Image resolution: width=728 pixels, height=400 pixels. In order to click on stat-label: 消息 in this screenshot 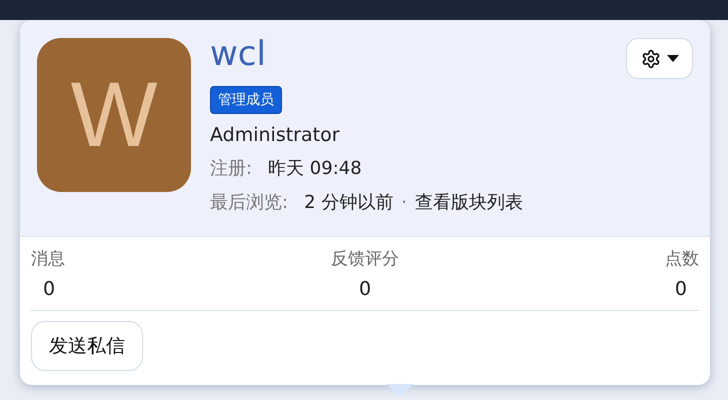, I will do `click(48, 259)`.